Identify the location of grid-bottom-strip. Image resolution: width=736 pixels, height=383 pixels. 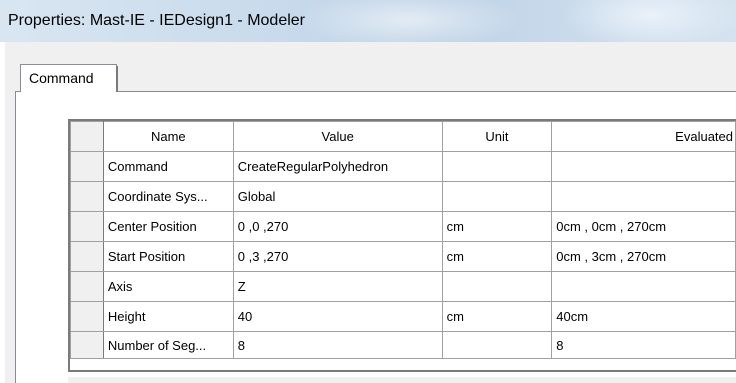
(402, 380).